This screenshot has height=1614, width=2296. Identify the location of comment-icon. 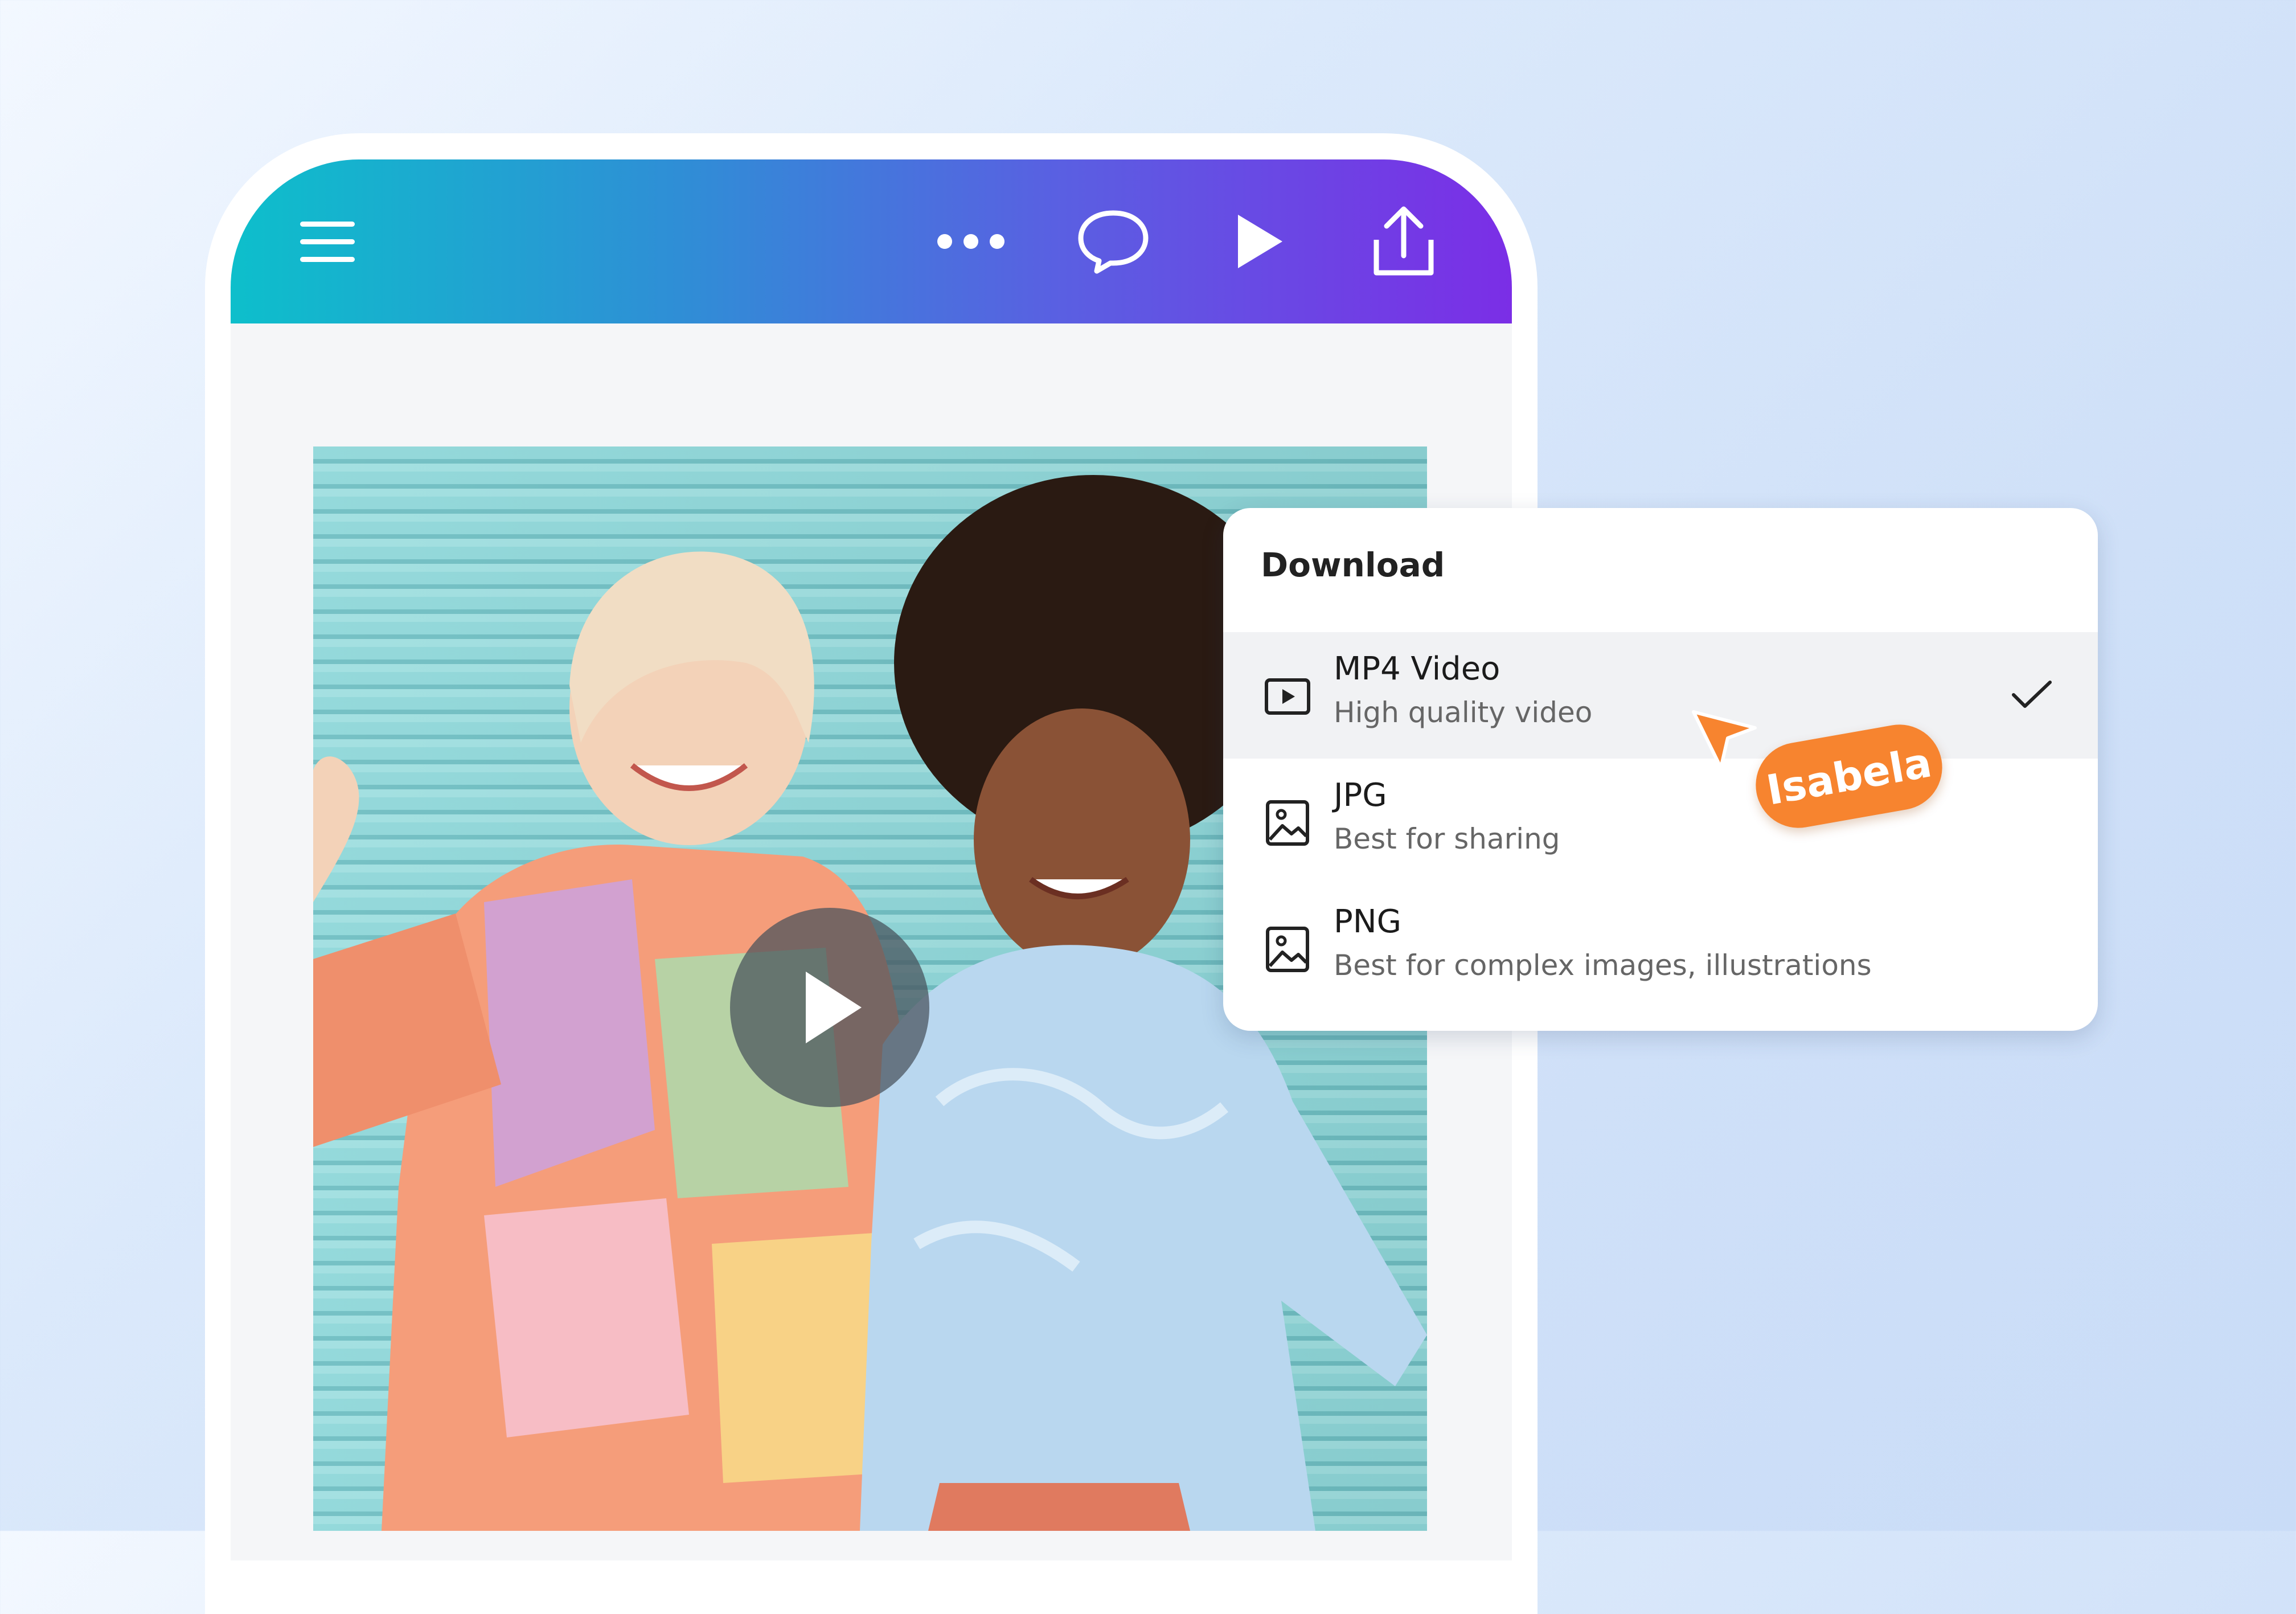
(1113, 241).